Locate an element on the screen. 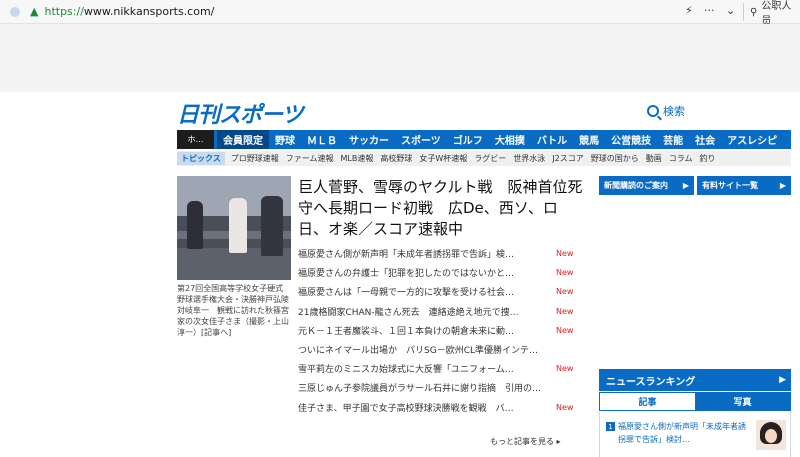  browser-search-text: 公职人员 is located at coordinates (776, 14).